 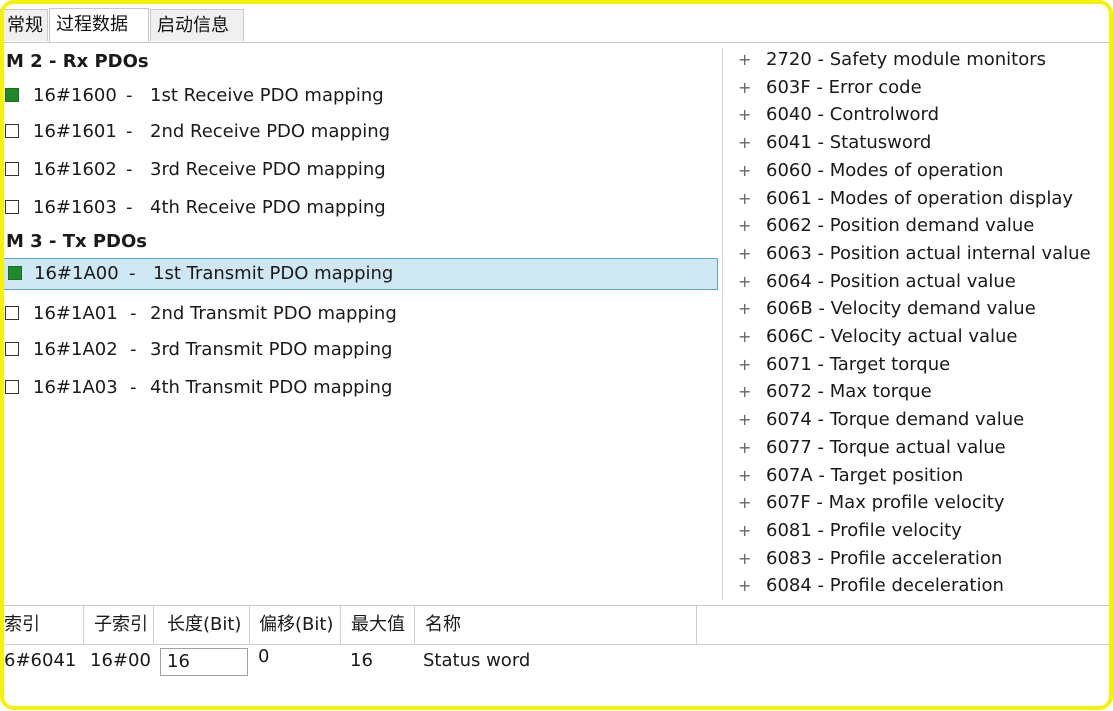 What do you see at coordinates (381, 625) in the screenshot?
I see `col-header-max: 最大值` at bounding box center [381, 625].